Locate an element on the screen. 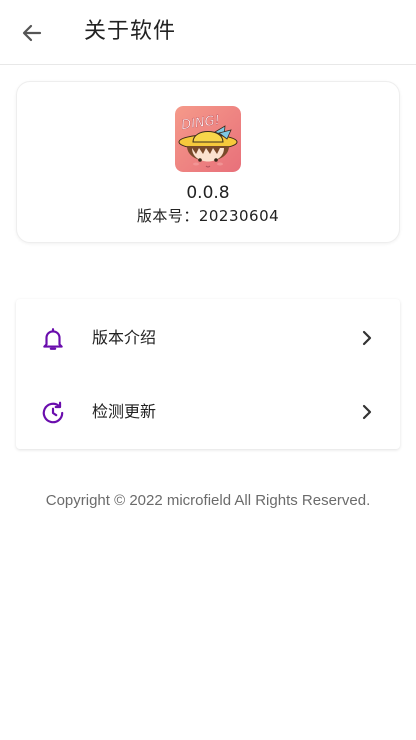  page-title: 关于软件 is located at coordinates (130, 31).